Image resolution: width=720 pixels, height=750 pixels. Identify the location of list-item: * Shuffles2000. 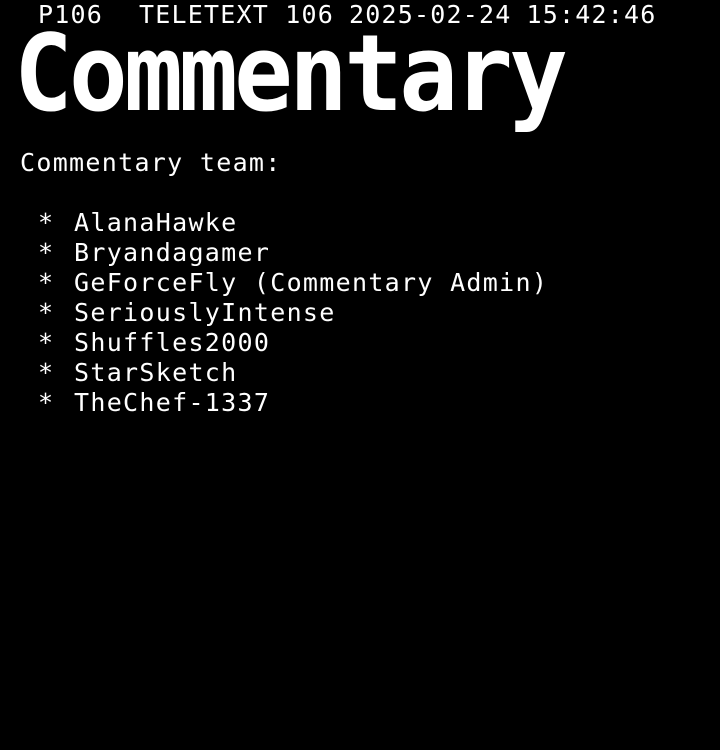
(293, 343).